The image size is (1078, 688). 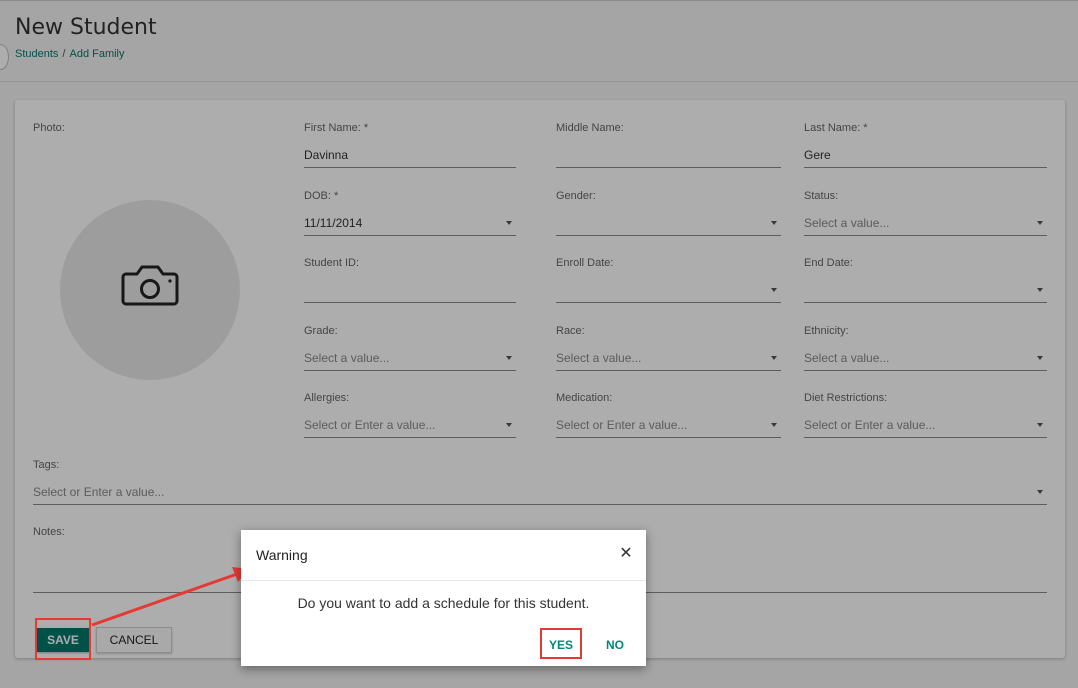 What do you see at coordinates (443, 580) in the screenshot?
I see `dialog-divider` at bounding box center [443, 580].